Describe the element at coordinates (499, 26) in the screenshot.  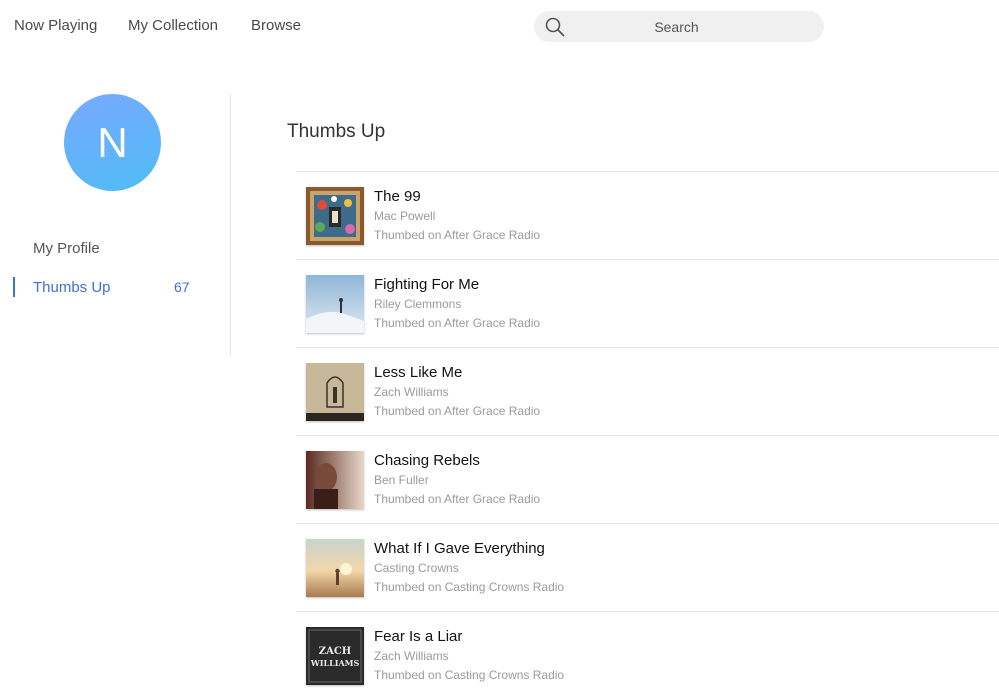
I see `top-navigation: Now Playing My Collection Browse` at that location.